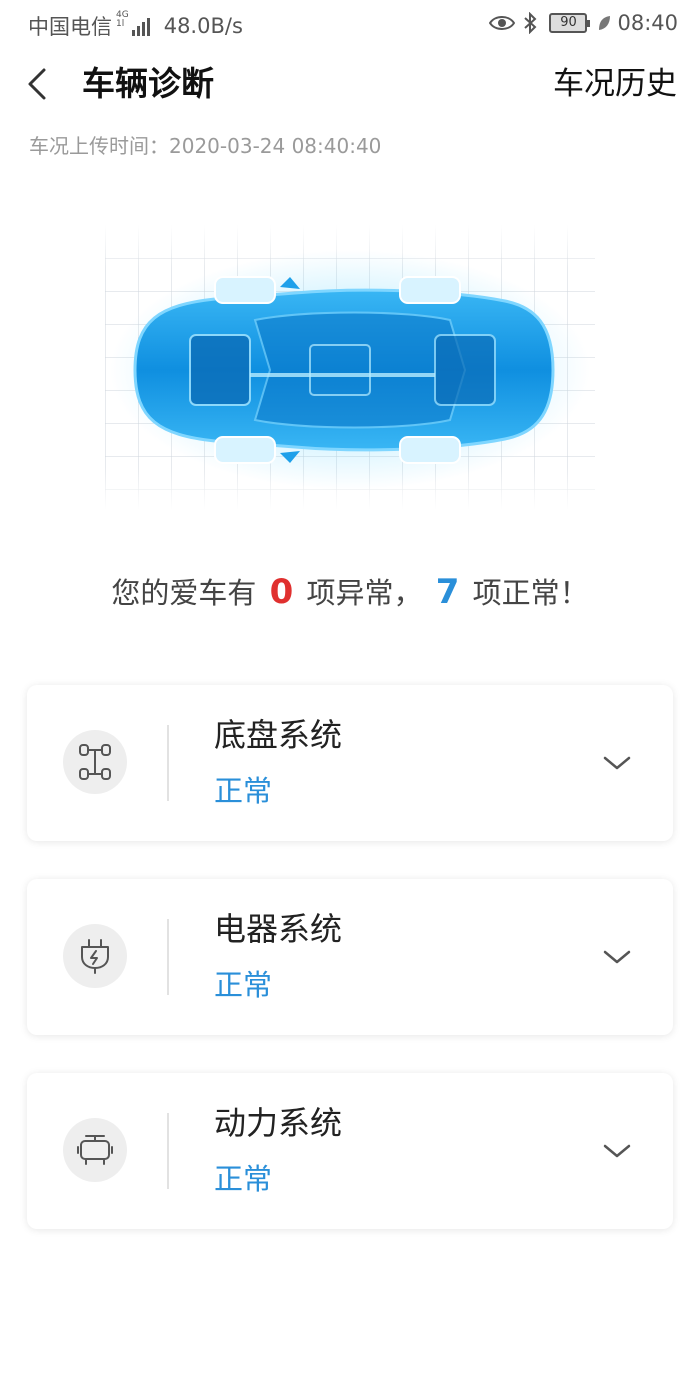  What do you see at coordinates (350, 957) in the screenshot?
I see `system-card-electrical: 电器系统 正常` at bounding box center [350, 957].